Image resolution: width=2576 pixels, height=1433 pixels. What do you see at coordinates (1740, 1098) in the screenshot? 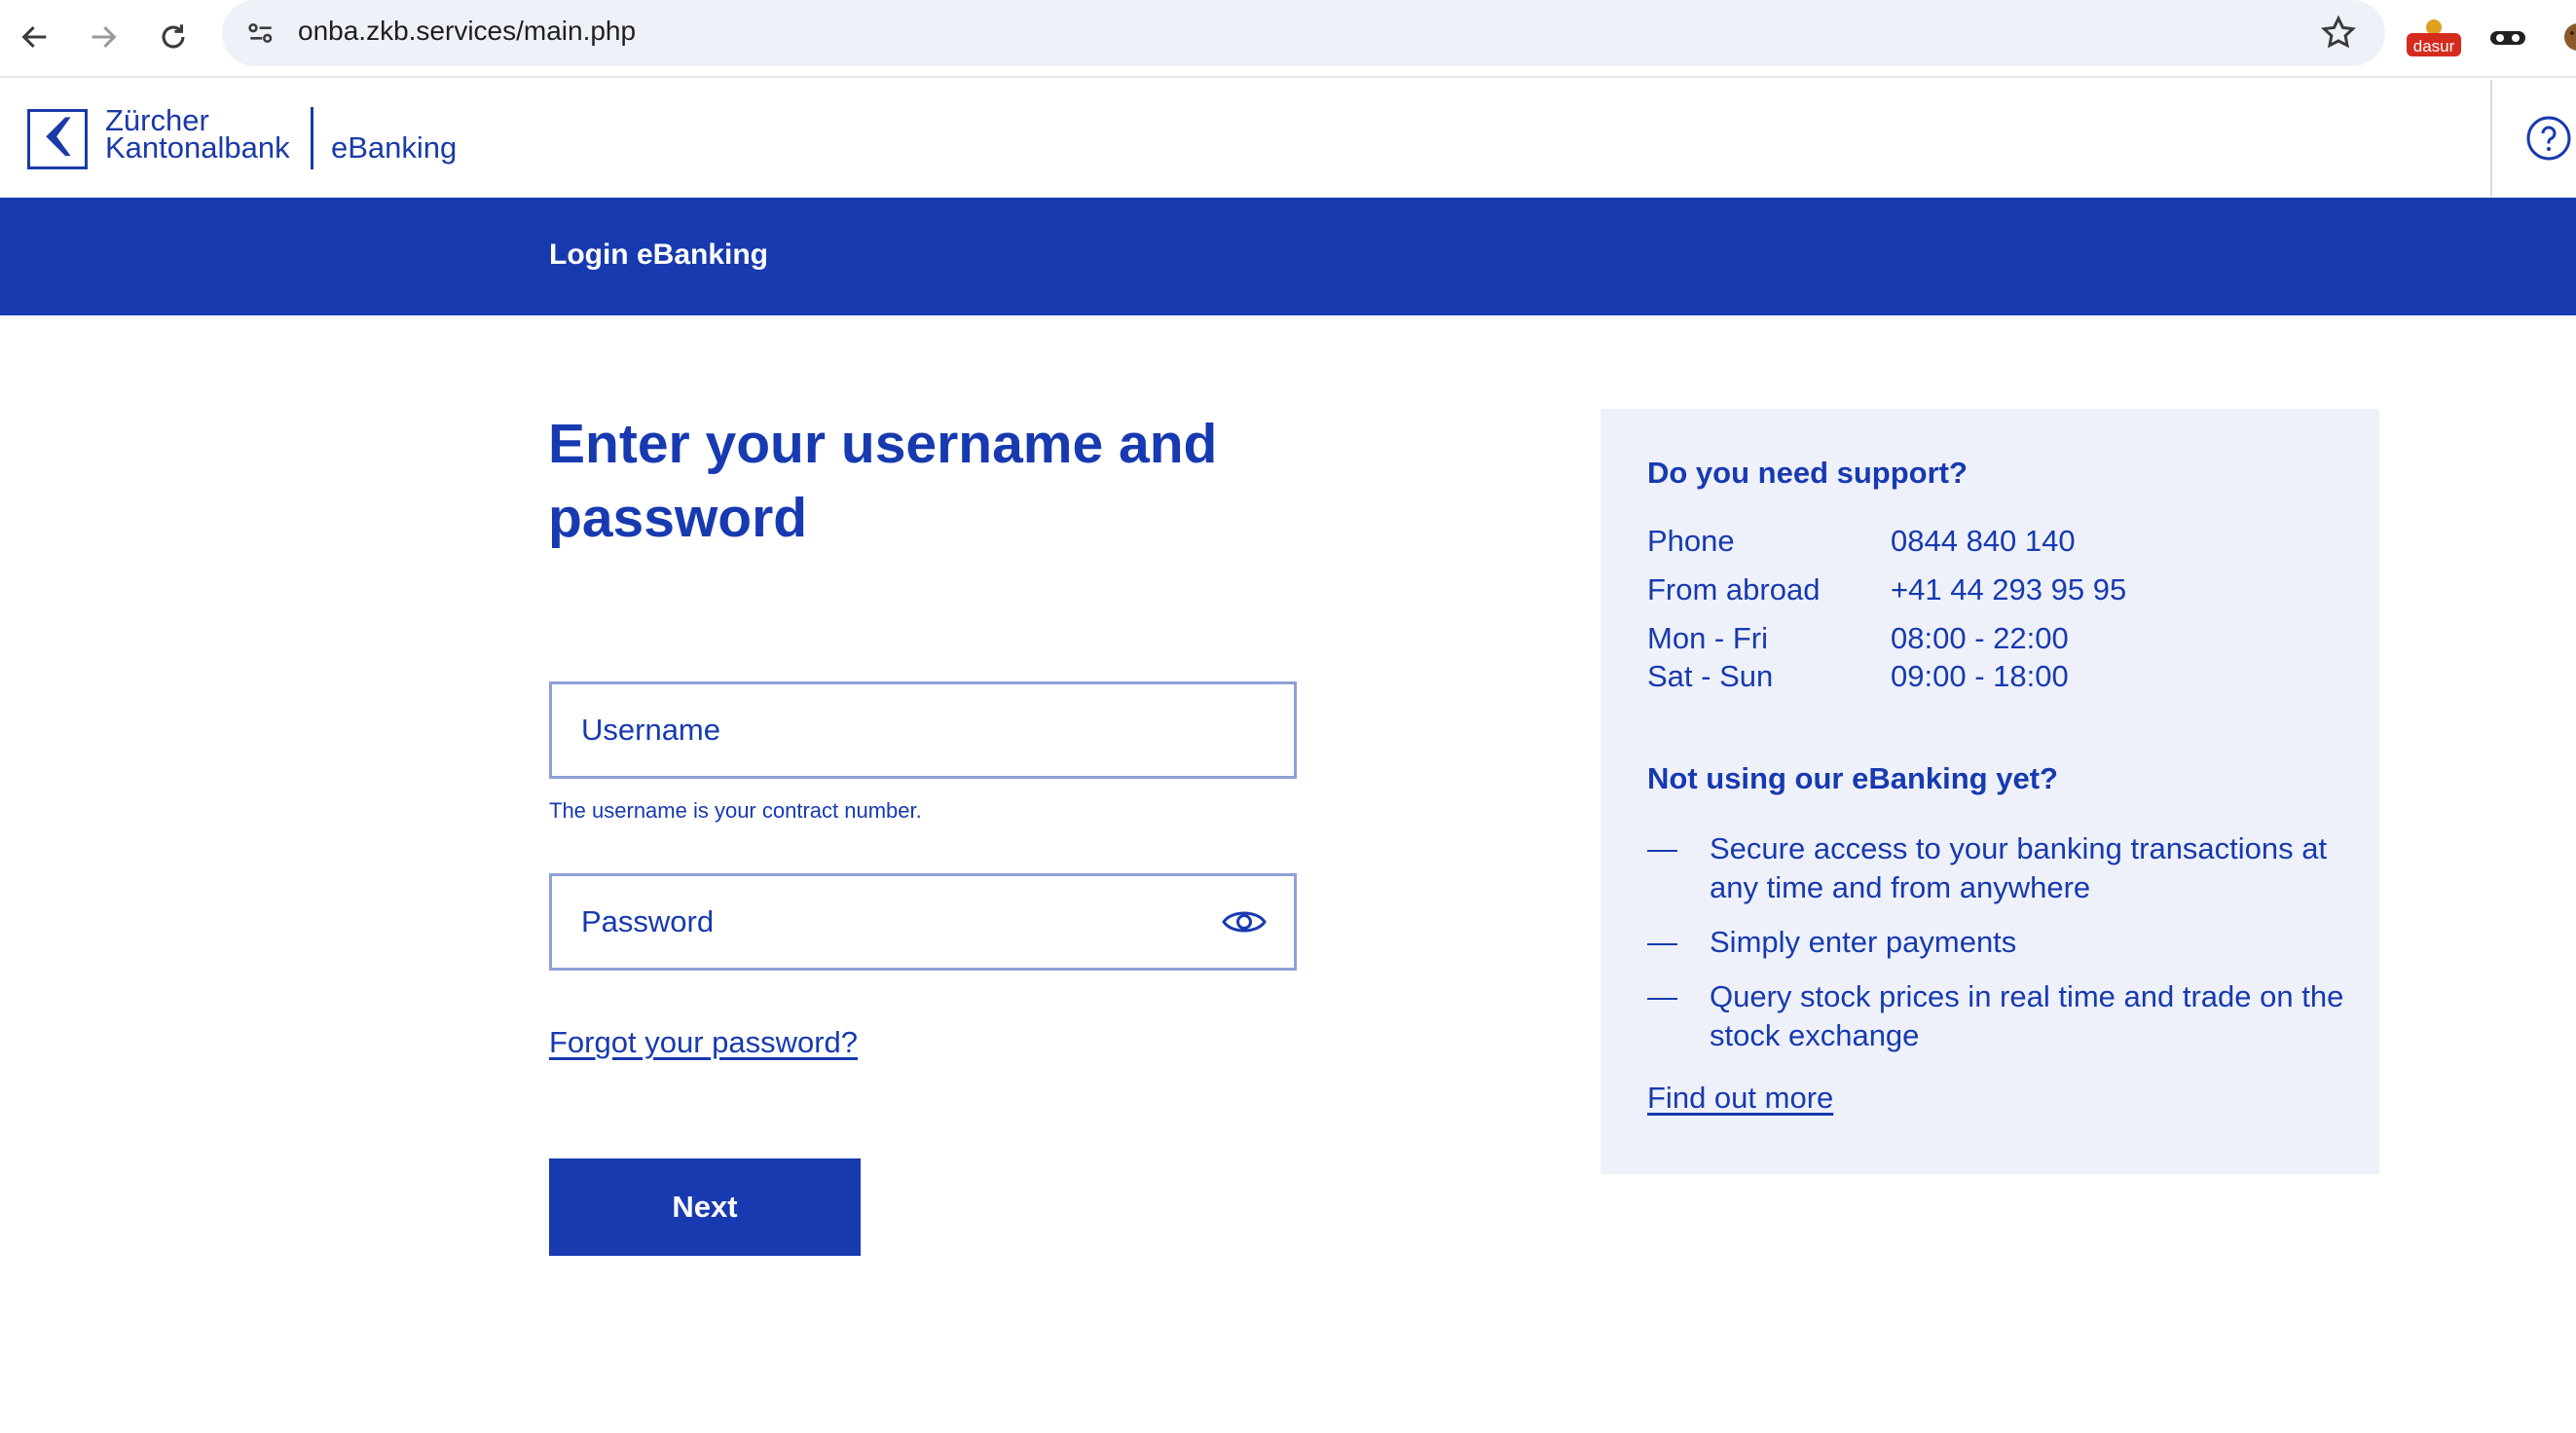
I see `find-out-more-link: Find out more` at bounding box center [1740, 1098].